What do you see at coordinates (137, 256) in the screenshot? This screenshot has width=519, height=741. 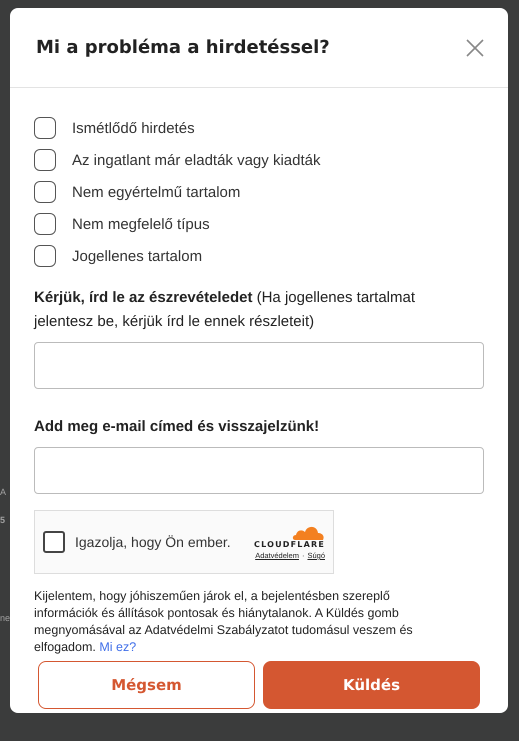 I see `checkbox-label: Jogellenes tartalom` at bounding box center [137, 256].